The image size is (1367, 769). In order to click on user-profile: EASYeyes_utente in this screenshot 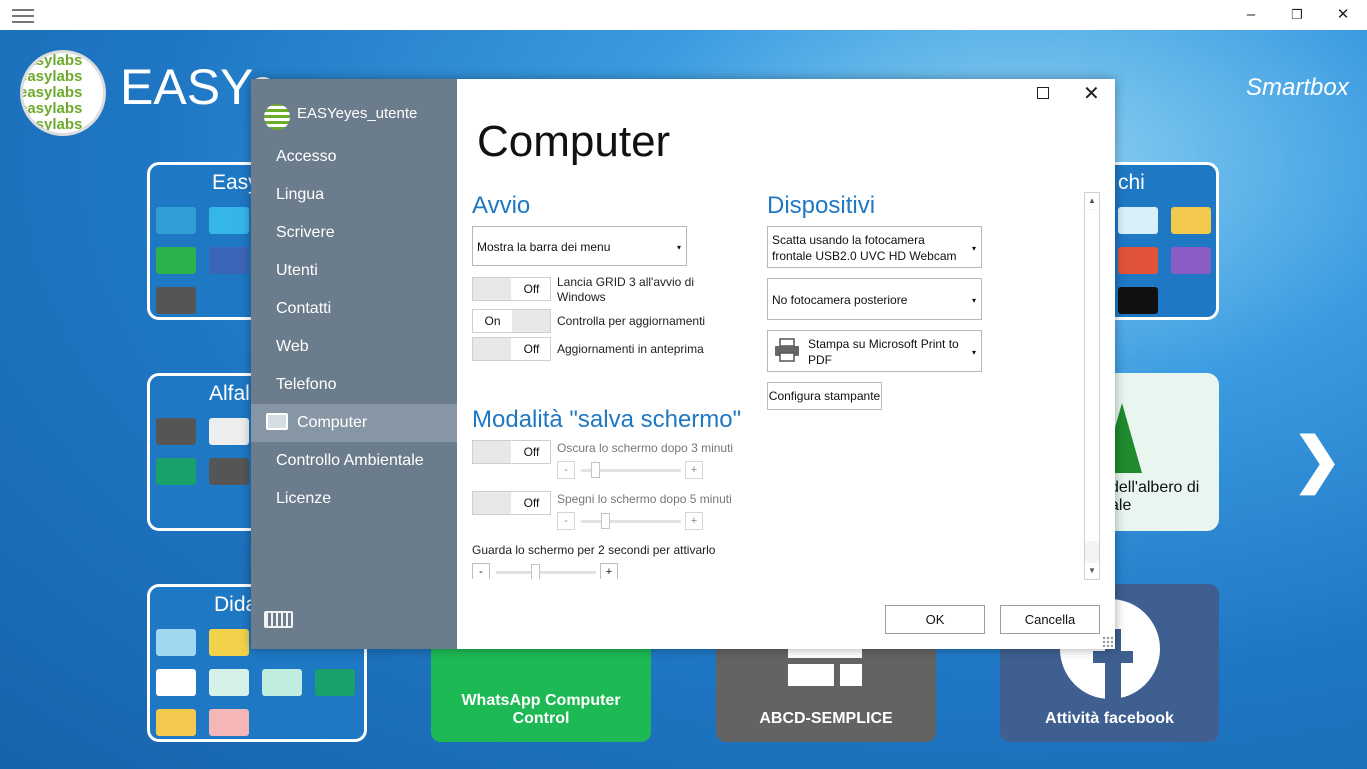, I will do `click(341, 117)`.